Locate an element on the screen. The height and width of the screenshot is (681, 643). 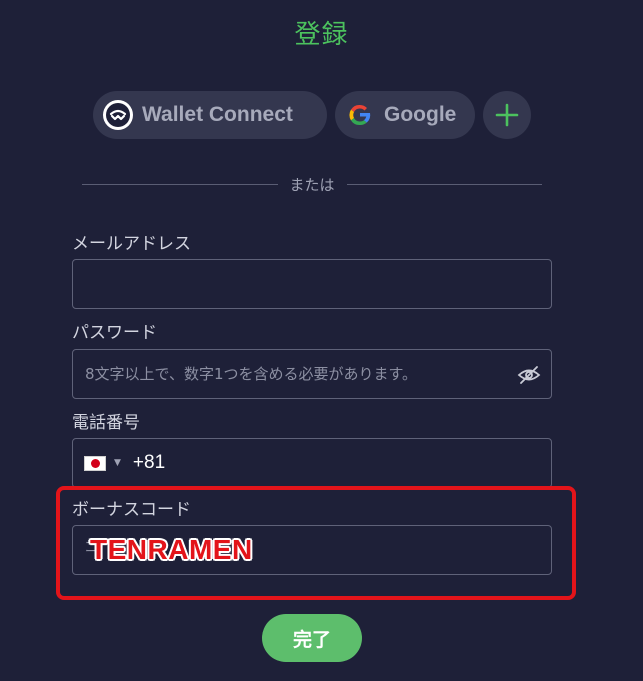
email-field-wrapper is located at coordinates (312, 284).